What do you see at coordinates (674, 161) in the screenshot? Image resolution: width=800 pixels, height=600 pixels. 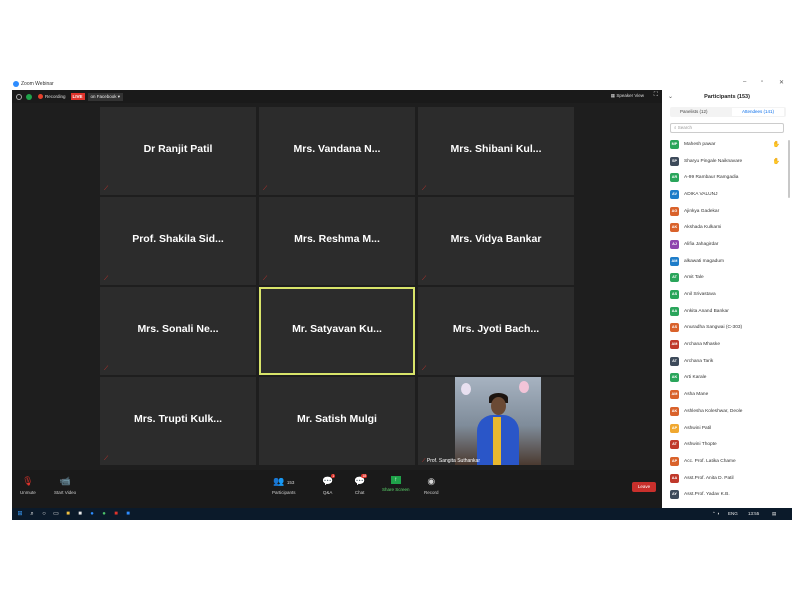 I see `avatar: SP` at bounding box center [674, 161].